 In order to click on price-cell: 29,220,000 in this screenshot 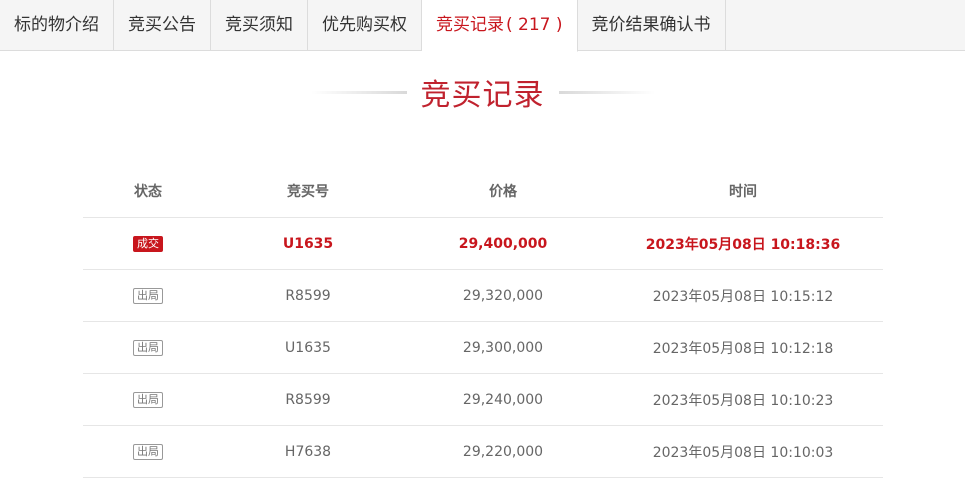, I will do `click(503, 451)`.